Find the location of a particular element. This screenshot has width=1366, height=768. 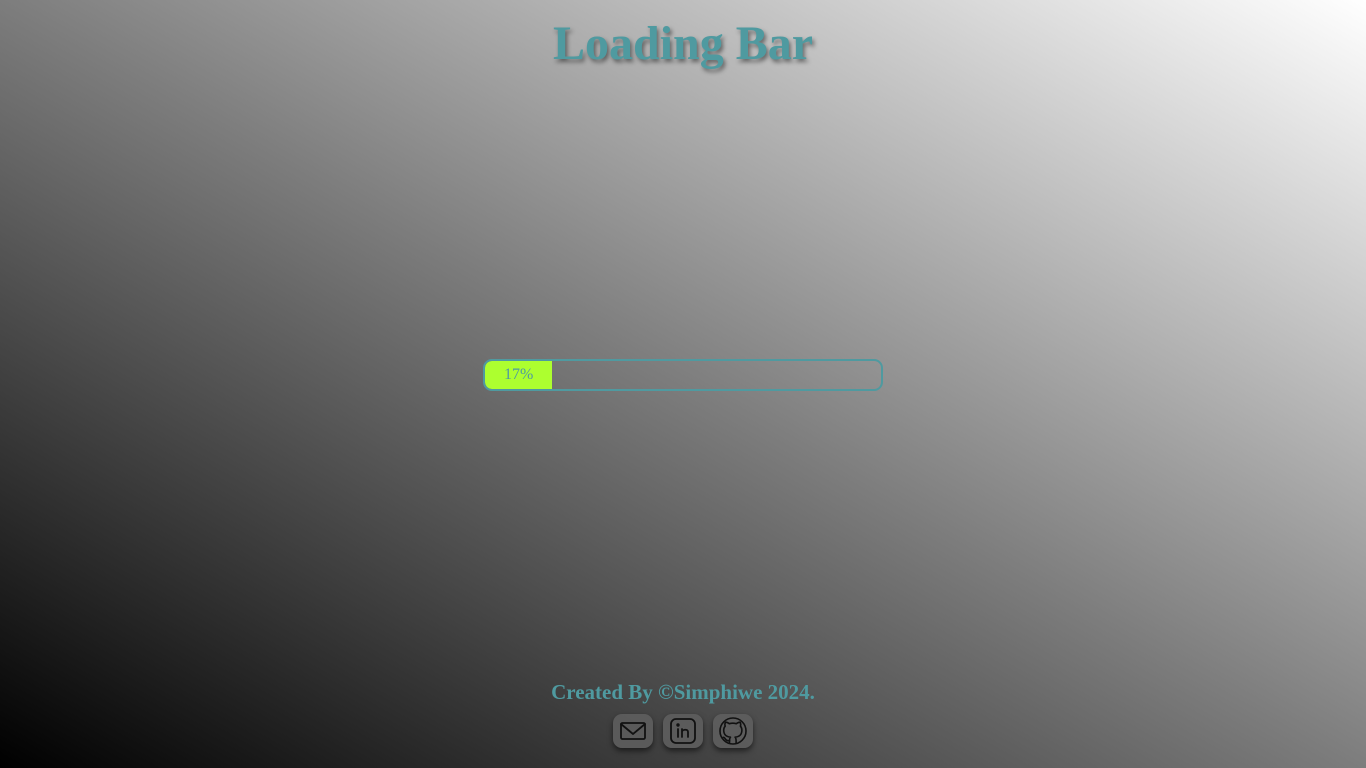

progress-bar: 17% is located at coordinates (683, 375).